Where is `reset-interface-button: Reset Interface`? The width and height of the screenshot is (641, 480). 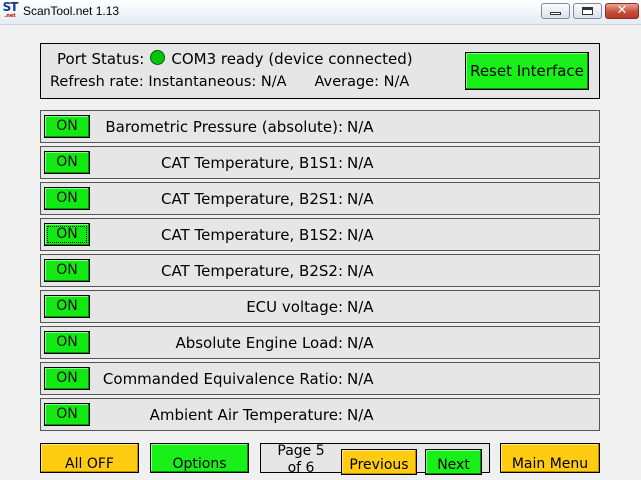 reset-interface-button: Reset Interface is located at coordinates (527, 71).